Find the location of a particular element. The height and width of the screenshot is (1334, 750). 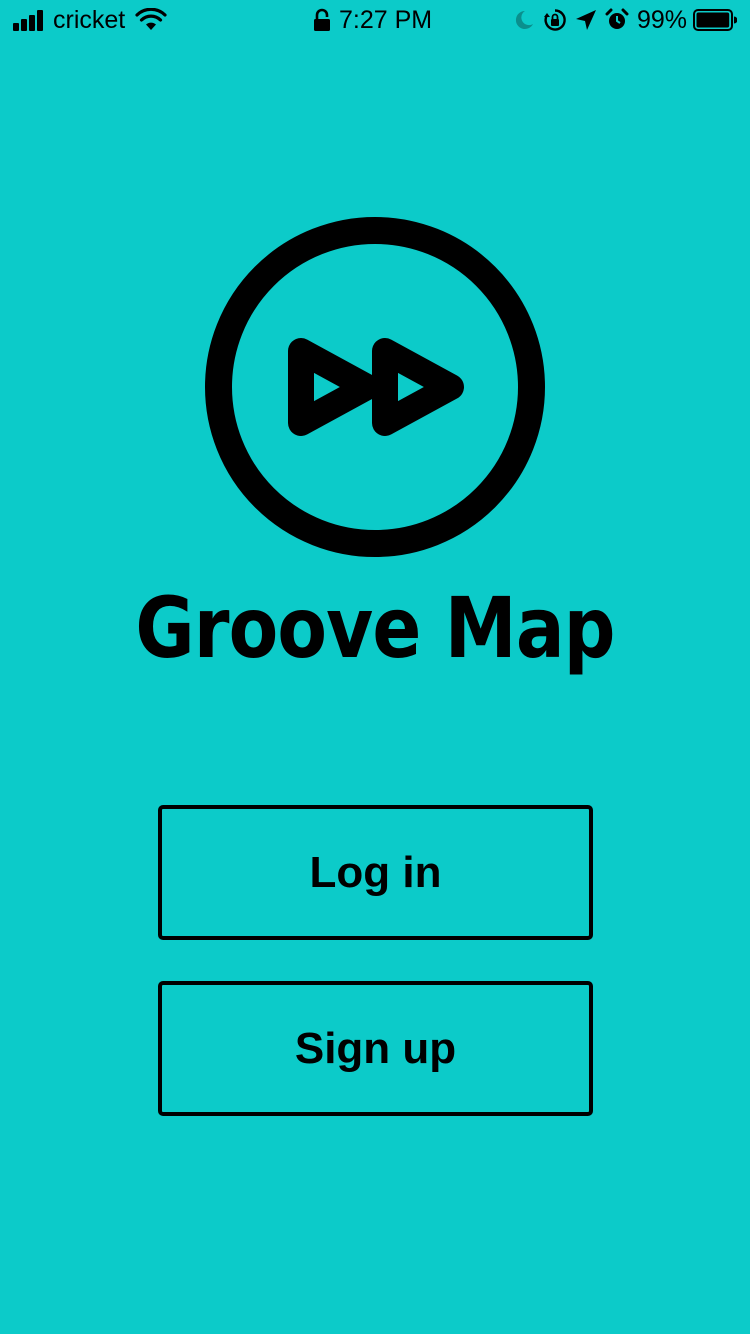

carrier-name: cricket is located at coordinates (89, 20).